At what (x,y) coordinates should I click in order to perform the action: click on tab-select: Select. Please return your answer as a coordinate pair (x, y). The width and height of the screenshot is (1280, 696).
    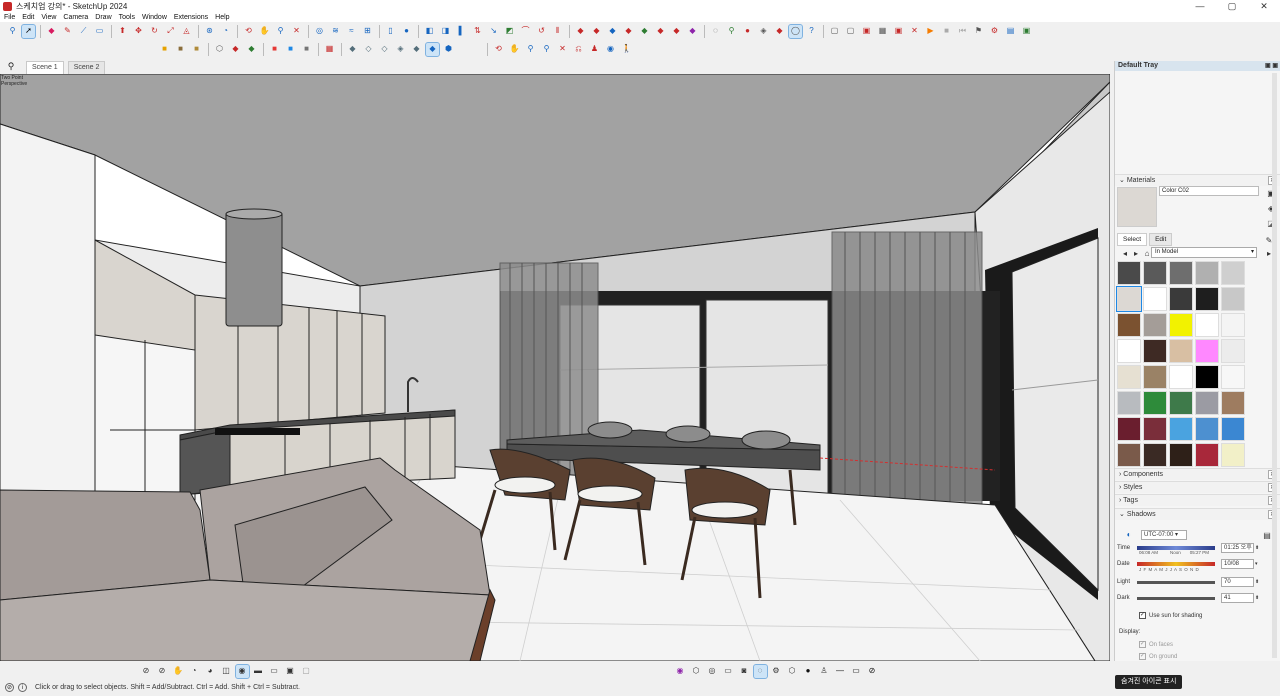
    Looking at the image, I should click on (1132, 239).